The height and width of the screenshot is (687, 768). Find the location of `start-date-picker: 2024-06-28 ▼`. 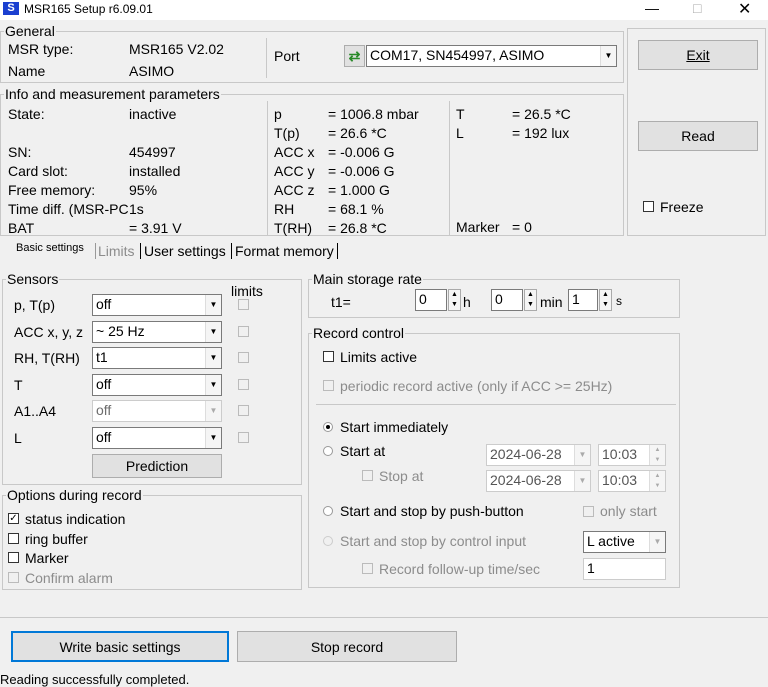

start-date-picker: 2024-06-28 ▼ is located at coordinates (538, 455).